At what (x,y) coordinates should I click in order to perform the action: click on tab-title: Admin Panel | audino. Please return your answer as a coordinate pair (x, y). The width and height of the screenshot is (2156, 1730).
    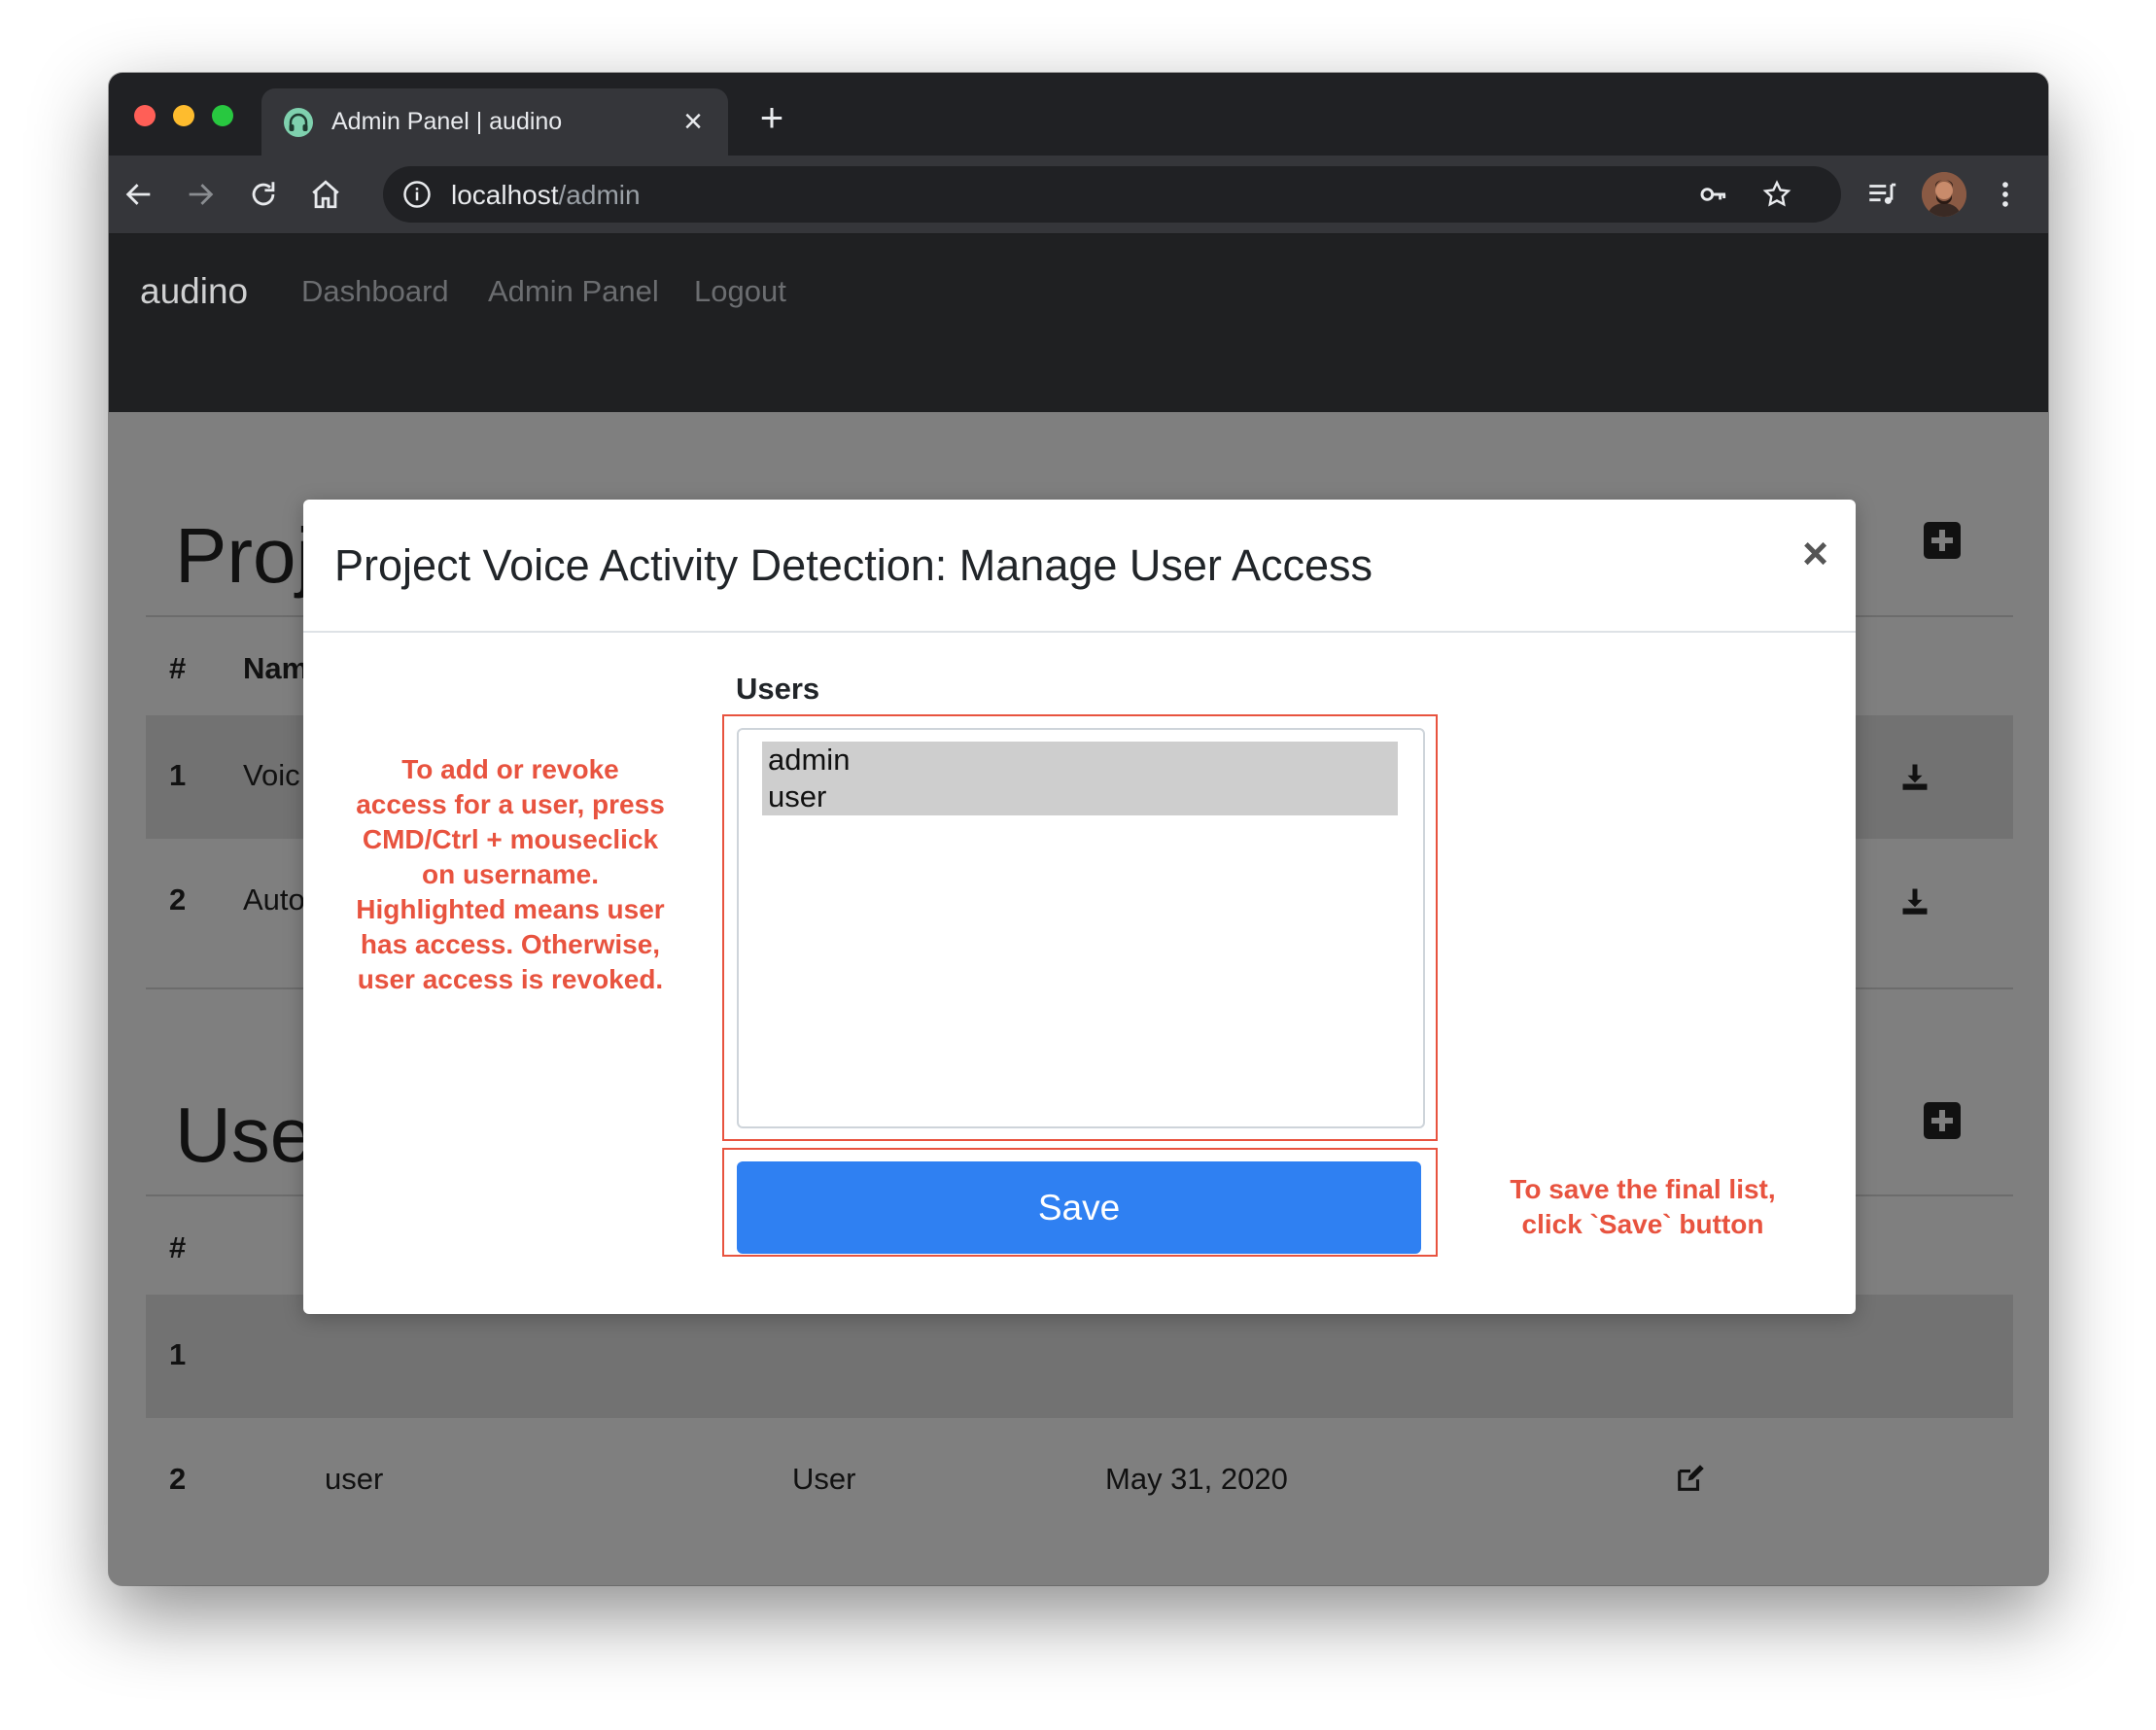
    Looking at the image, I should click on (447, 122).